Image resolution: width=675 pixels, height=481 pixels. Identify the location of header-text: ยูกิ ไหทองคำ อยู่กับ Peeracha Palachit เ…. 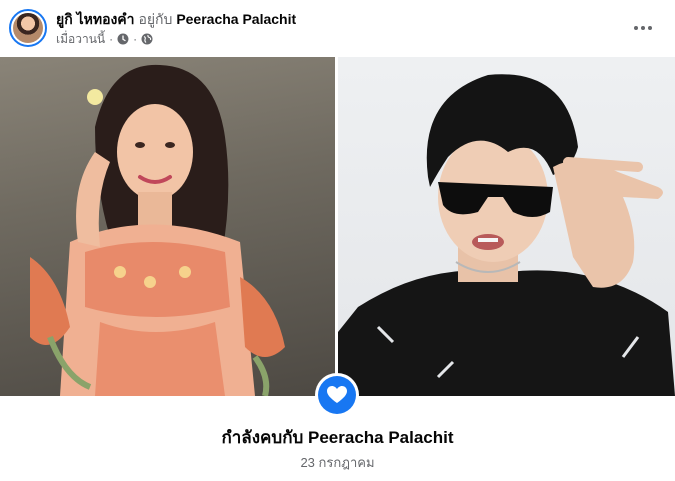
(335, 28).